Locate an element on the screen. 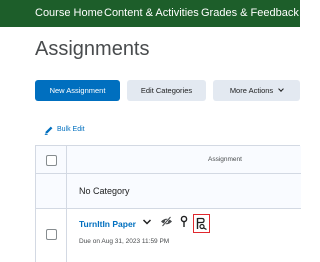  eye-slash-icon is located at coordinates (166, 221).